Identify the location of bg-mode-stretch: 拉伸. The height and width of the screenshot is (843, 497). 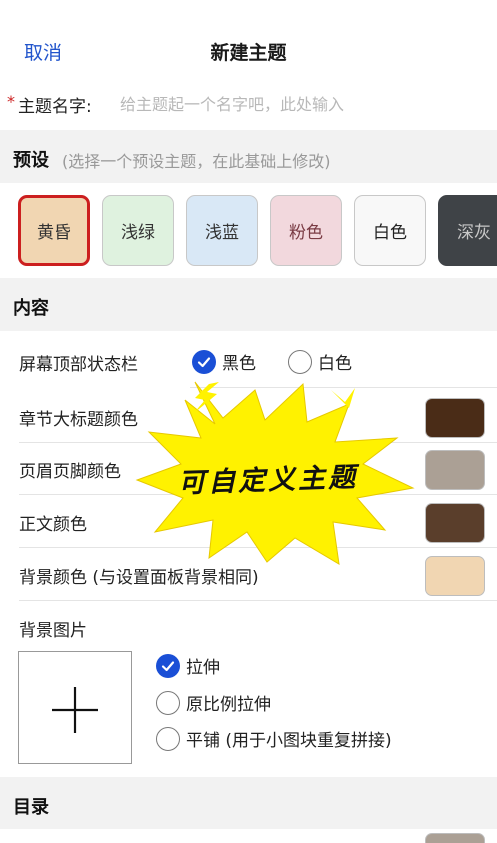
(188, 665).